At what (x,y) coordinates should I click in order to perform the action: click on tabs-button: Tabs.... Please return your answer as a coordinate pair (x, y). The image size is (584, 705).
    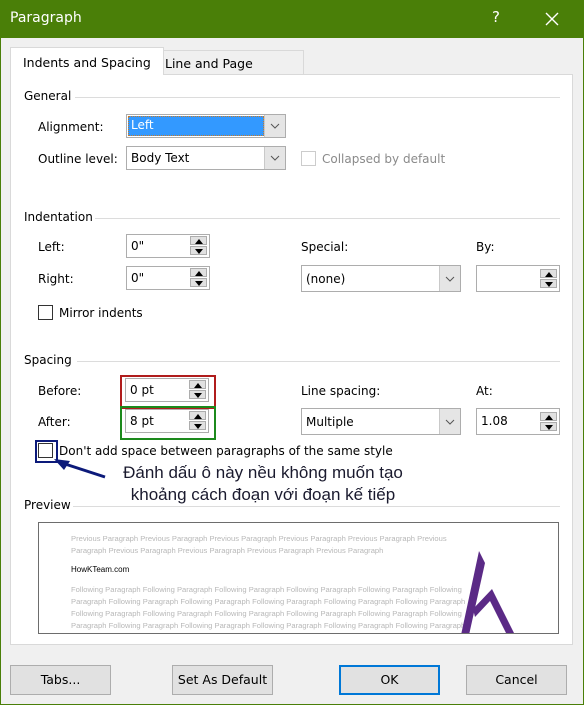
    Looking at the image, I should click on (60, 680).